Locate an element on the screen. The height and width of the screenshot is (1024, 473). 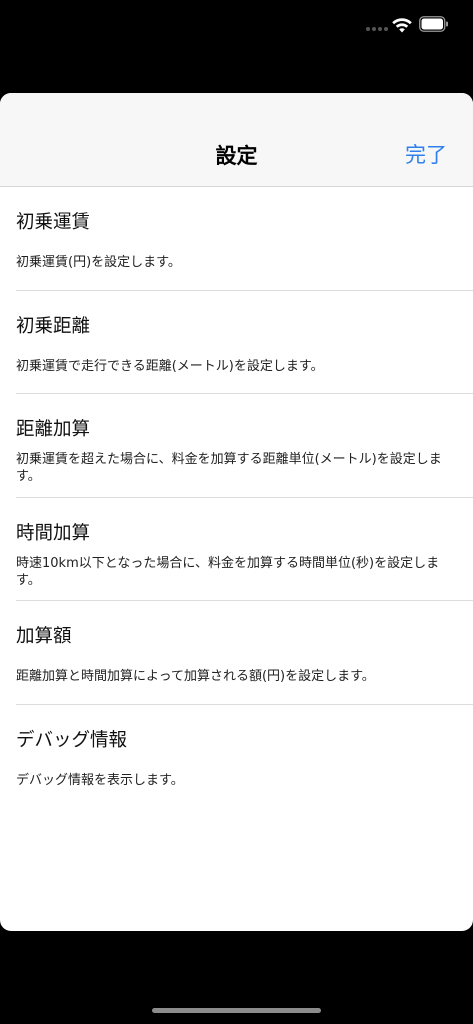
setting-item-initial-distance: 初乗距離 初乗運賃で走行できる距離(メートル)を設定します。 is located at coordinates (236, 342).